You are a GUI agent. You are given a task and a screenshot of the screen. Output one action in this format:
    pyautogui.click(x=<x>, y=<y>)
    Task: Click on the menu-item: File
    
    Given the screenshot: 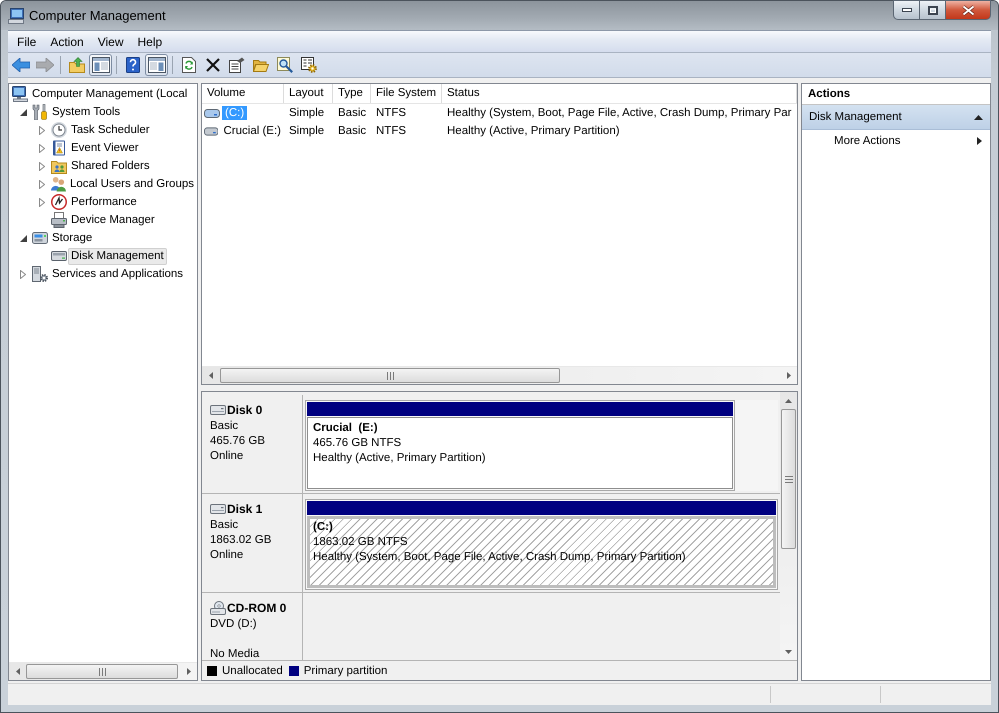 What is the action you would take?
    pyautogui.click(x=27, y=41)
    